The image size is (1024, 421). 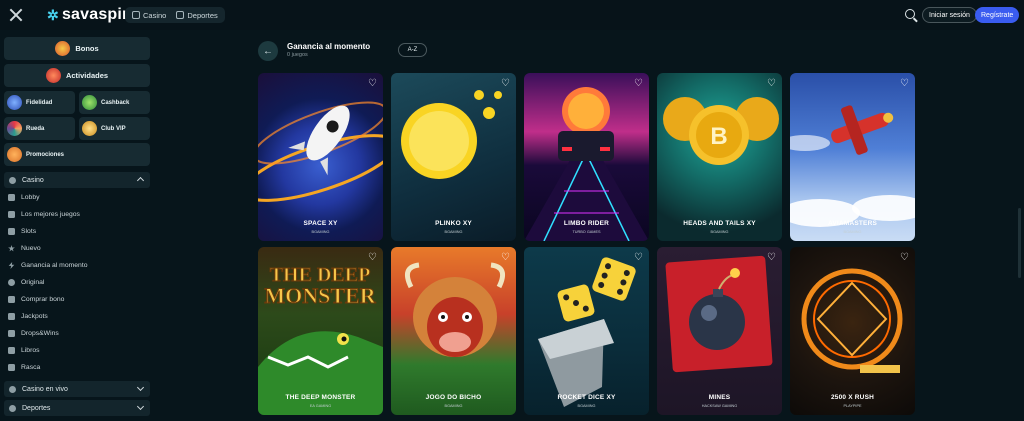 I want to click on sidebar-section-sports: Deportes, so click(x=77, y=408).